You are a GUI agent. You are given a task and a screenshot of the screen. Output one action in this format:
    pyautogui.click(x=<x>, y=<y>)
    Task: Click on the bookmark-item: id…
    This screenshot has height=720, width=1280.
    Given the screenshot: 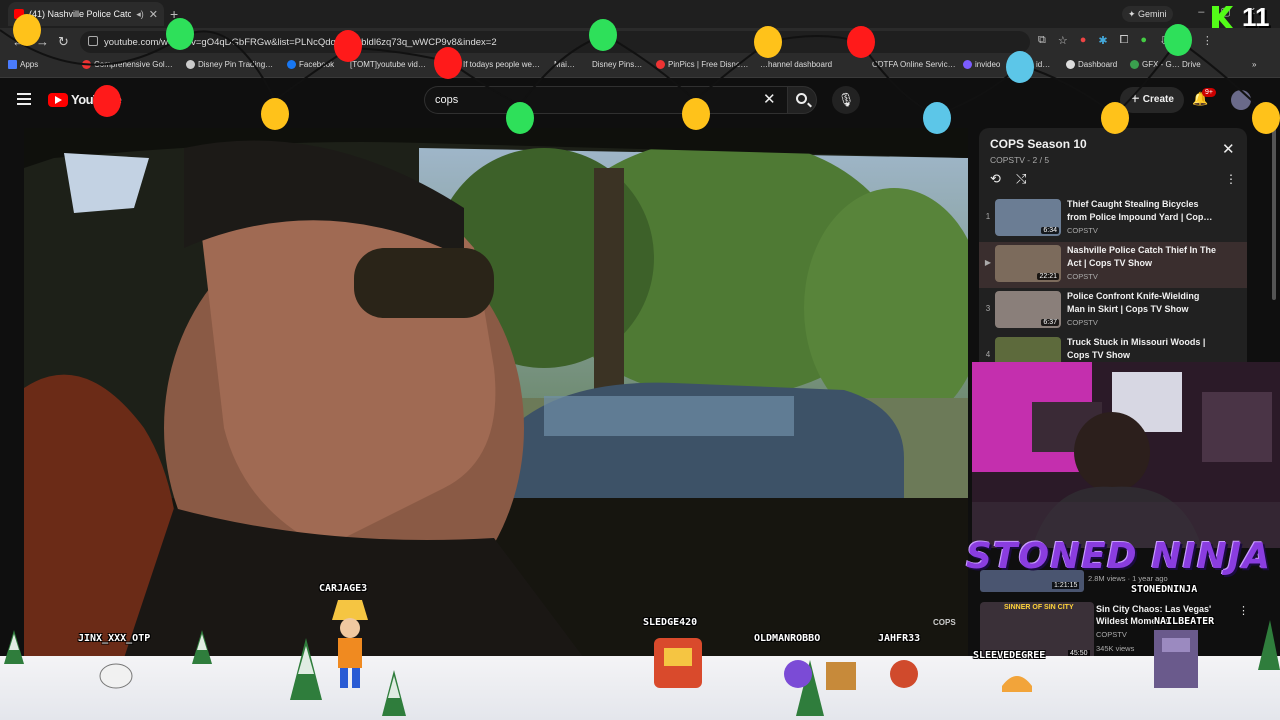 What is the action you would take?
    pyautogui.click(x=1043, y=64)
    